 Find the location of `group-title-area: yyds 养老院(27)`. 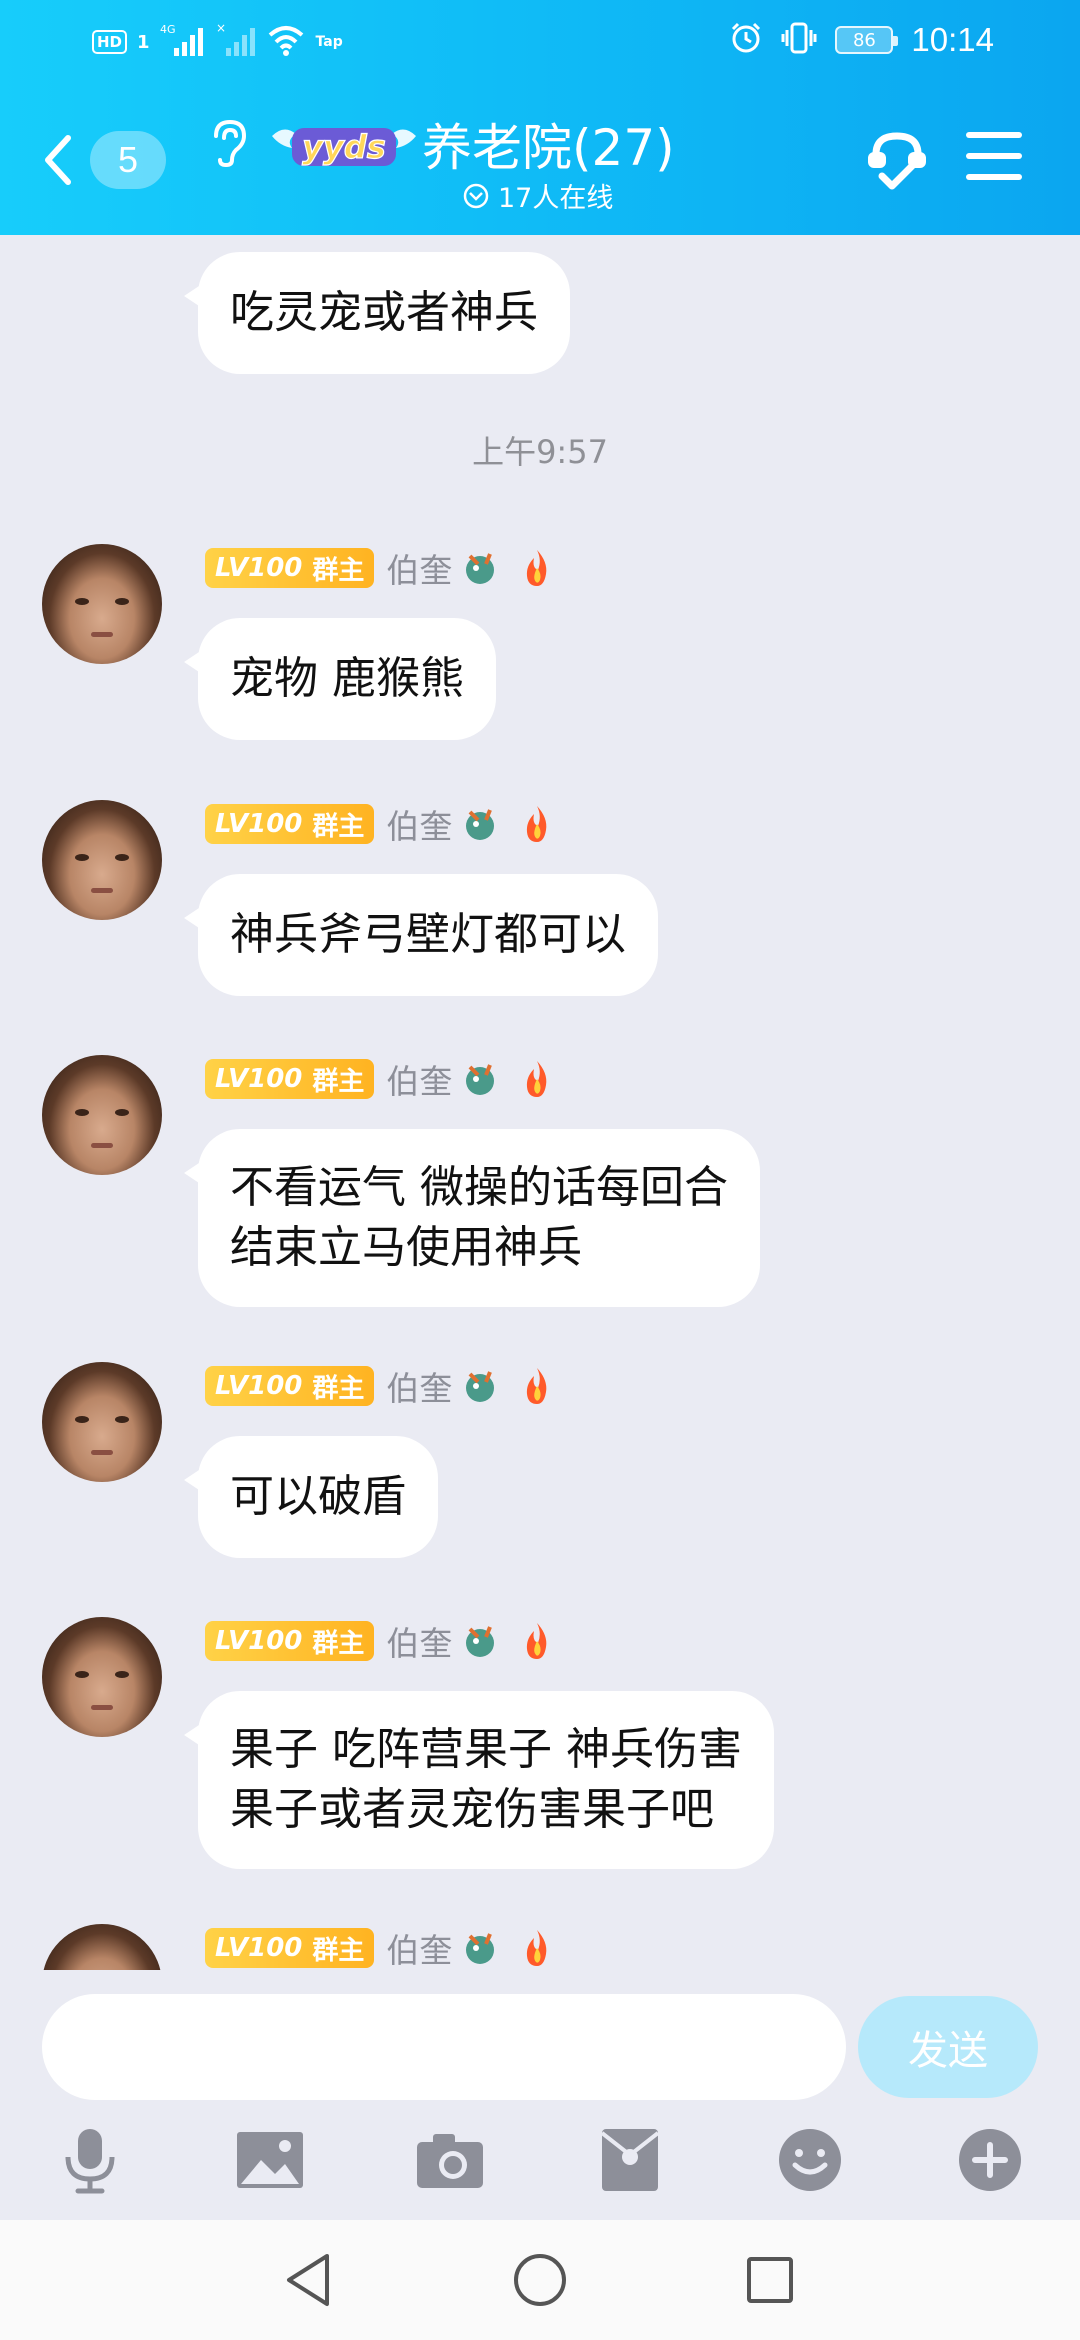

group-title-area: yyds 养老院(27) is located at coordinates (472, 144).